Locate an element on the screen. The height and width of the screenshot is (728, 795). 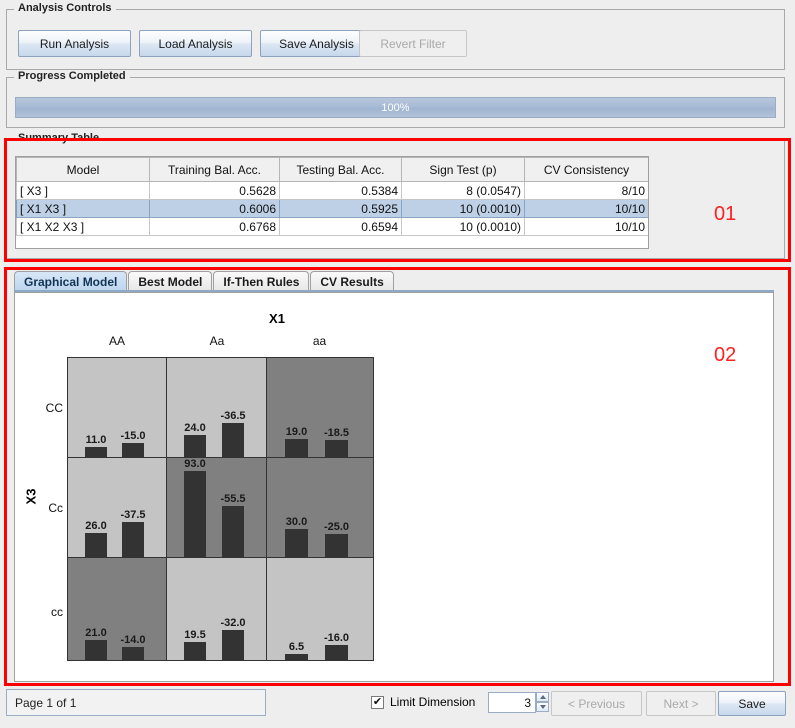
tab-graphical-model: Graphical Model is located at coordinates (71, 281).